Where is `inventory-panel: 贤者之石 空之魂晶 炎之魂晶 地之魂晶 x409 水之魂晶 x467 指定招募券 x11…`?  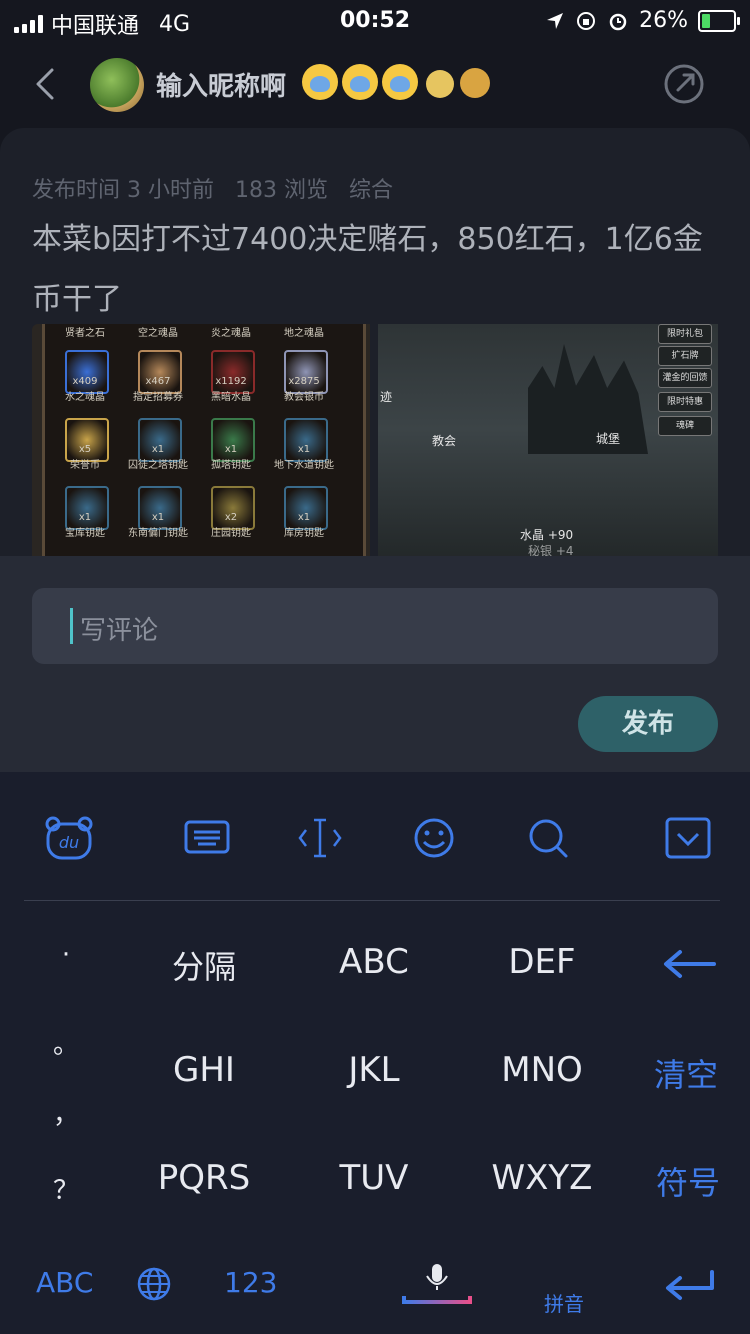 inventory-panel: 贤者之石 空之魂晶 炎之魂晶 地之魂晶 x409 水之魂晶 x467 指定招募券 x11… is located at coordinates (204, 441).